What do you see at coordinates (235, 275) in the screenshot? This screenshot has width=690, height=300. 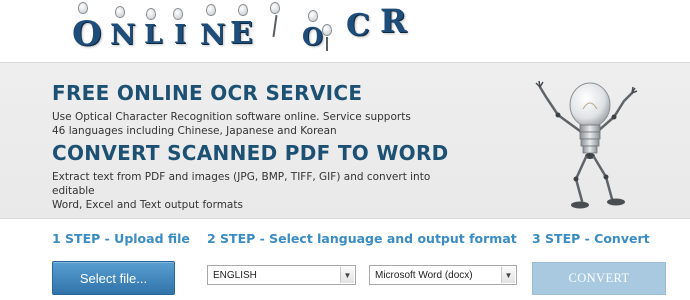 I see `language-select-value: ENGLISH` at bounding box center [235, 275].